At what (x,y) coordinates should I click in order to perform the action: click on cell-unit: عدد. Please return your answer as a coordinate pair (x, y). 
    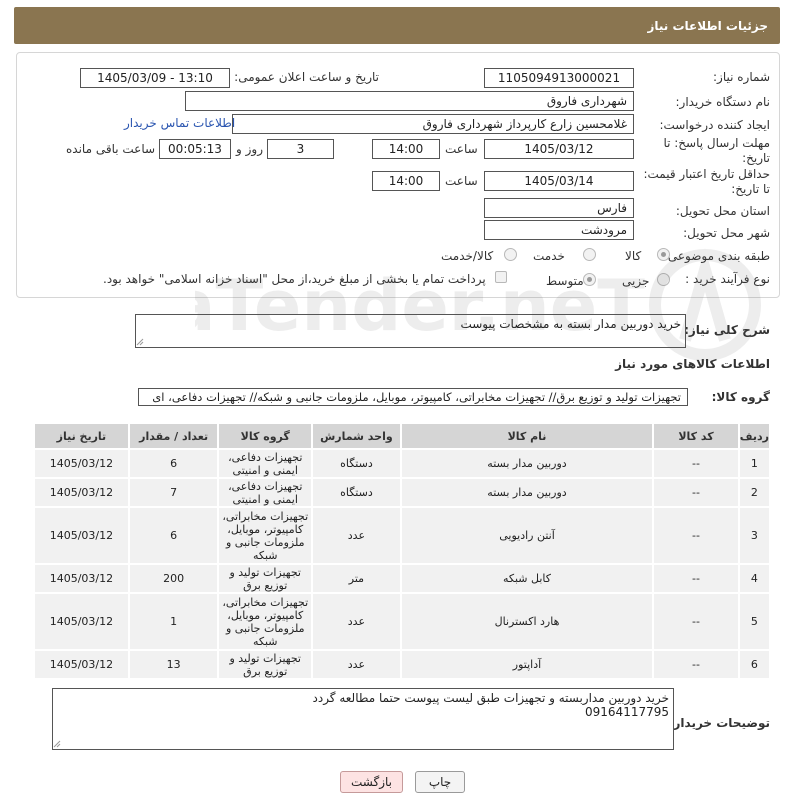
    Looking at the image, I should click on (356, 664).